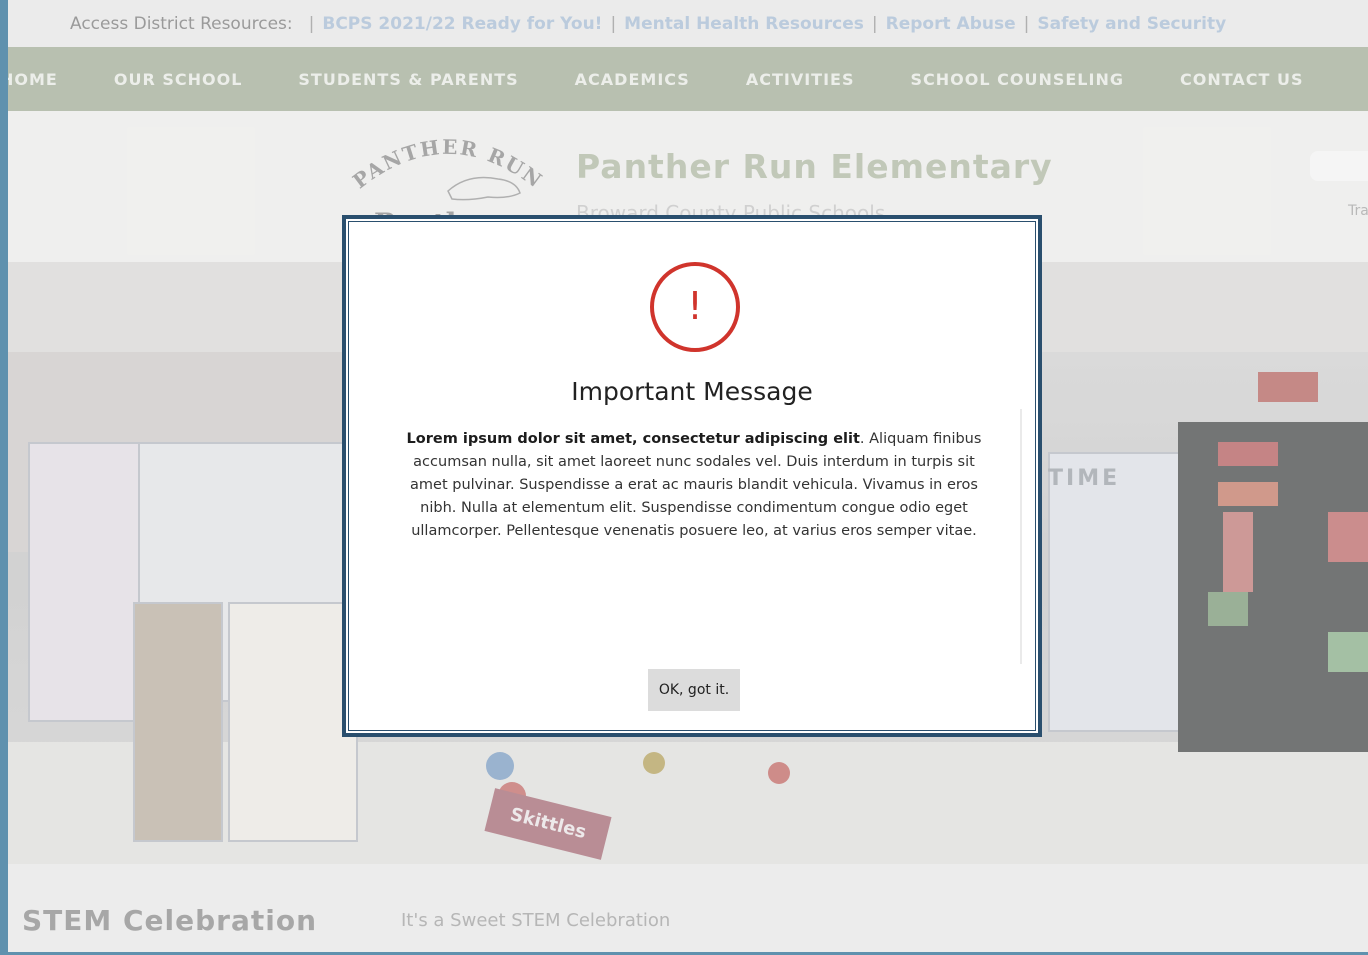 This screenshot has width=1368, height=955. I want to click on dialog-scrollbar, so click(1021, 536).